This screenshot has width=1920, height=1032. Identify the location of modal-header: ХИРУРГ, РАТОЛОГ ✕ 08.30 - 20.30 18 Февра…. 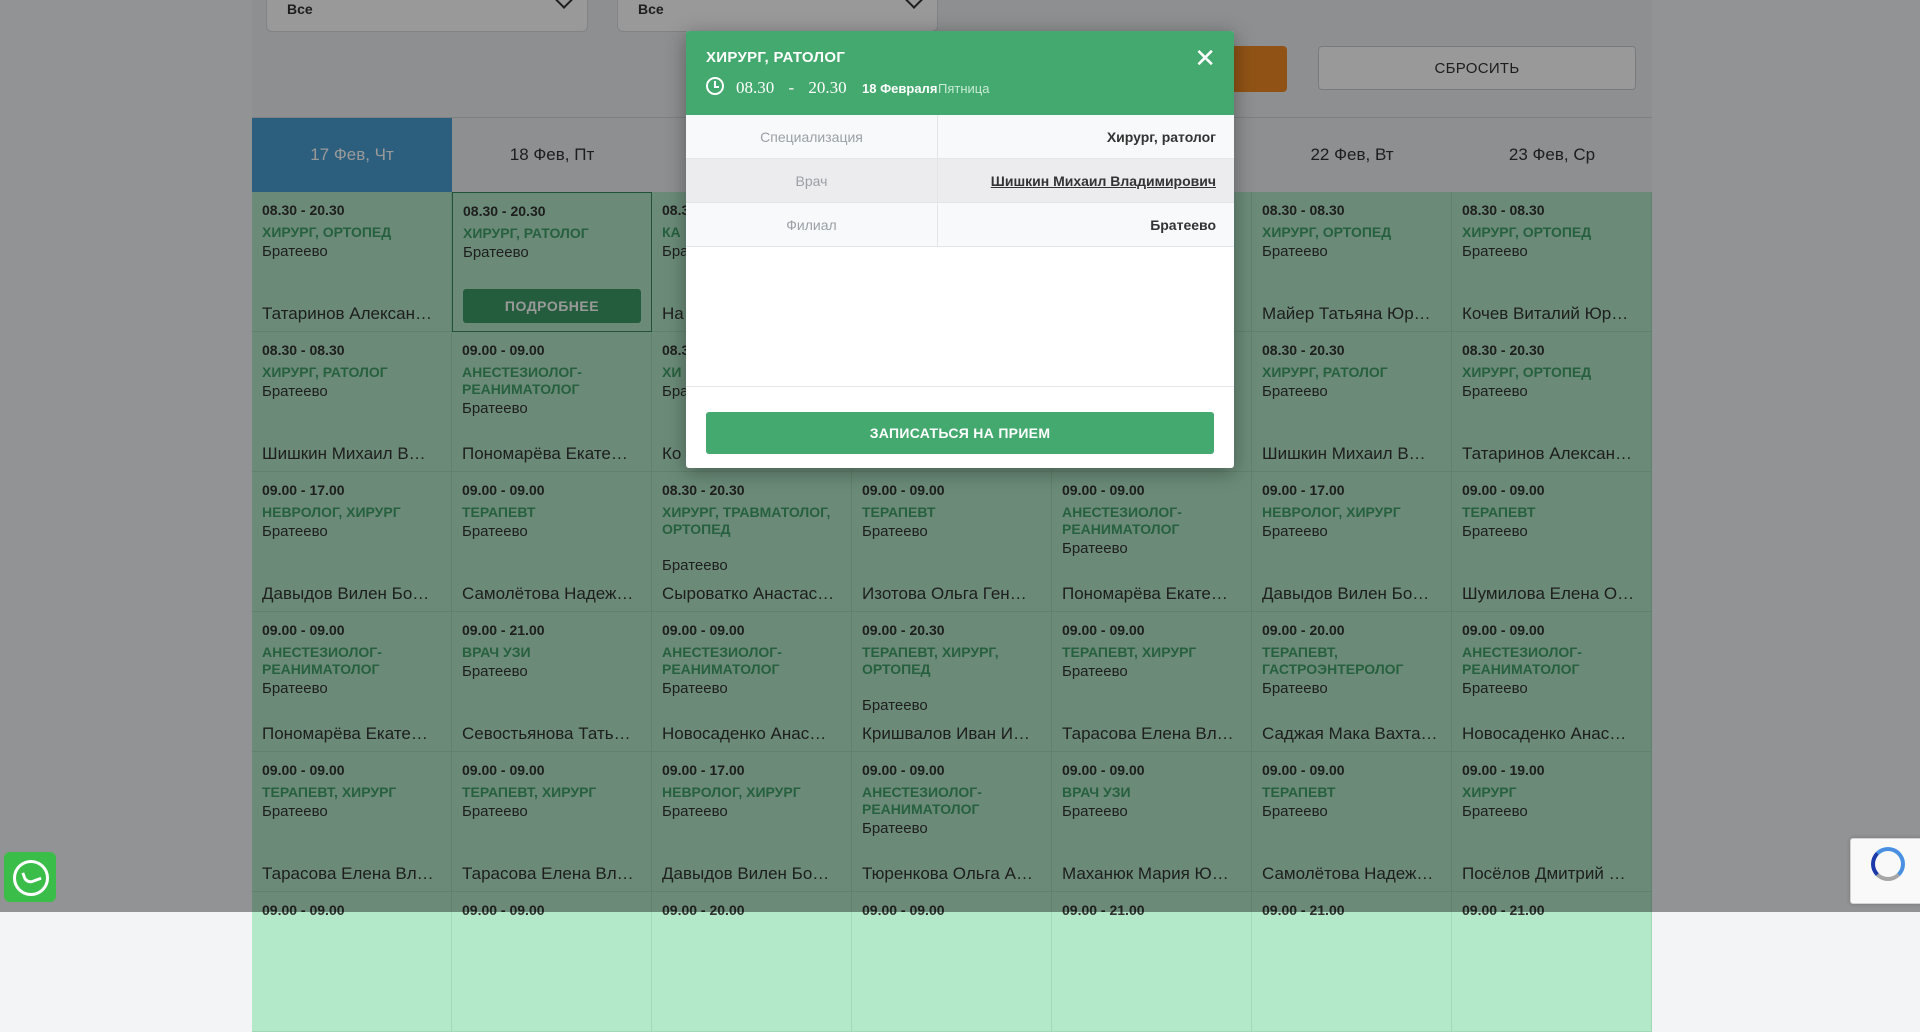
(960, 73).